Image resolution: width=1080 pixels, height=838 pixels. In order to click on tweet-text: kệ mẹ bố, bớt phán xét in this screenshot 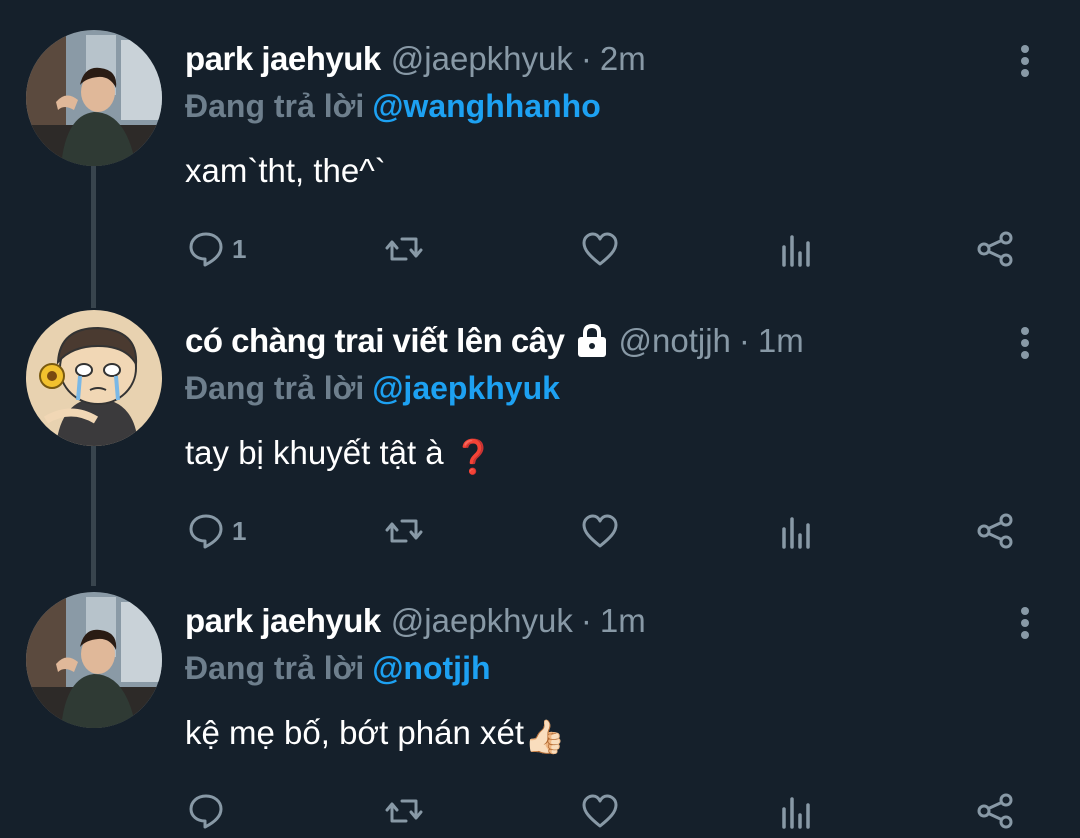, I will do `click(355, 732)`.